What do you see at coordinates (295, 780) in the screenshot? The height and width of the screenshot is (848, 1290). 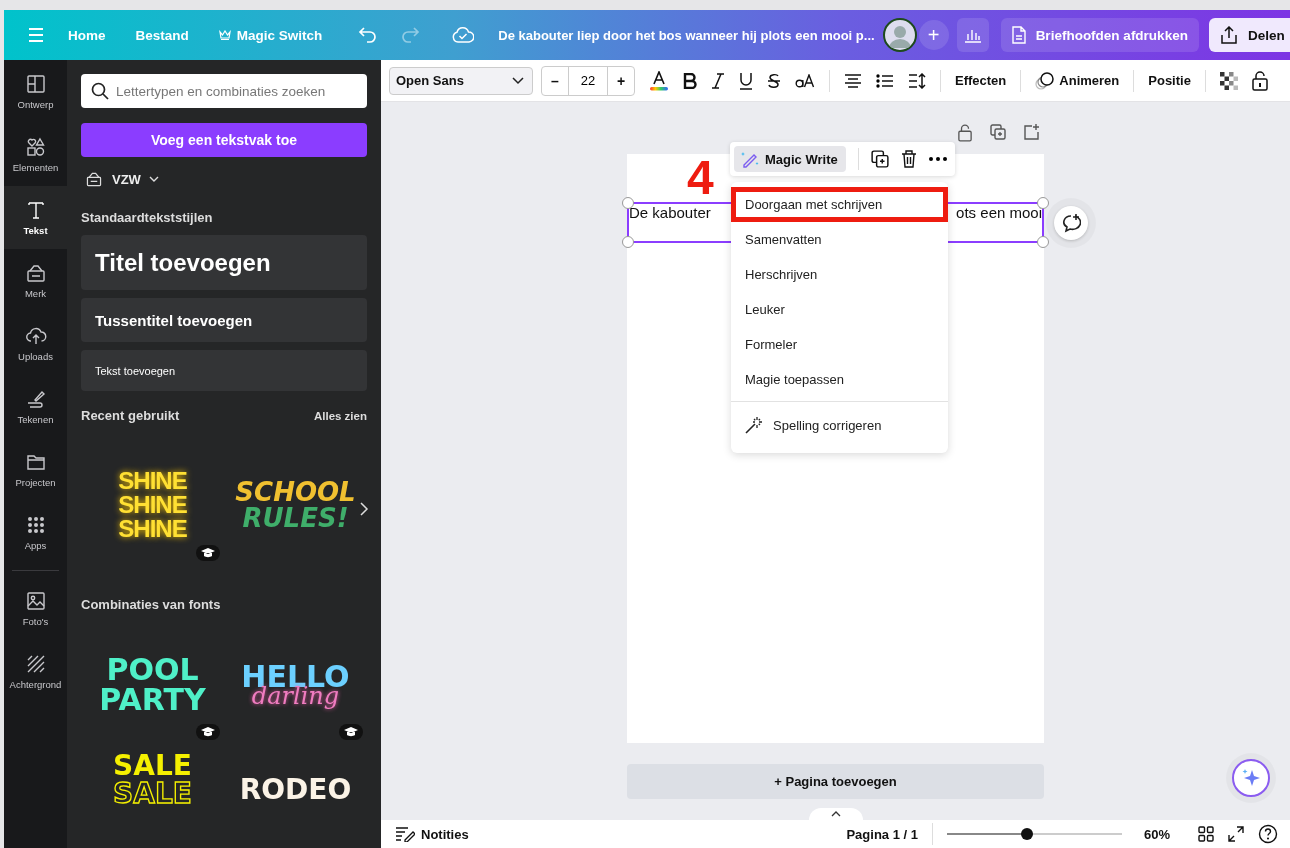 I see `font-combination-preview: RODEO` at bounding box center [295, 780].